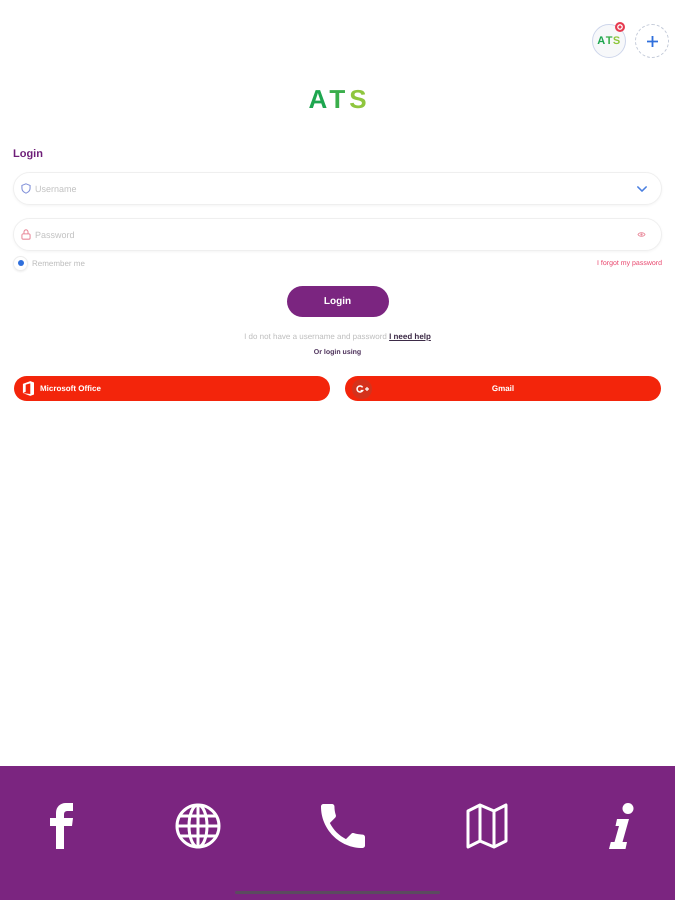 The width and height of the screenshot is (675, 900). I want to click on plus-icon, so click(652, 41).